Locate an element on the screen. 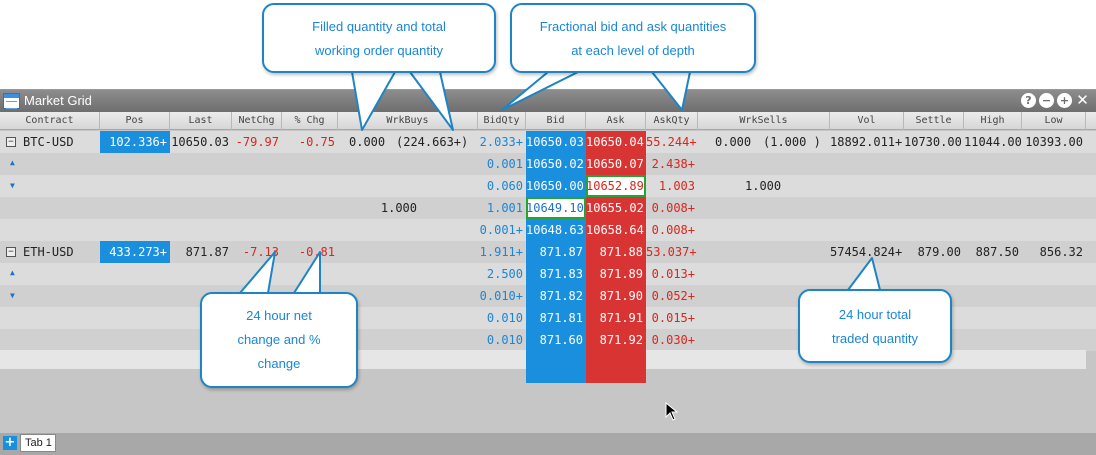 The height and width of the screenshot is (455, 1096). callout-line: 24 hour total is located at coordinates (875, 314).